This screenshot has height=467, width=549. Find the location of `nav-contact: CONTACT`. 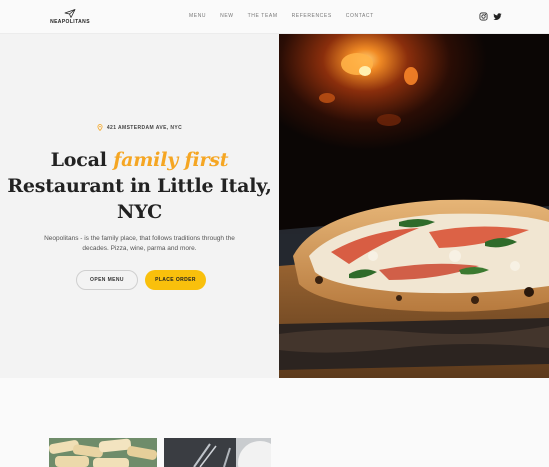

nav-contact: CONTACT is located at coordinates (360, 16).